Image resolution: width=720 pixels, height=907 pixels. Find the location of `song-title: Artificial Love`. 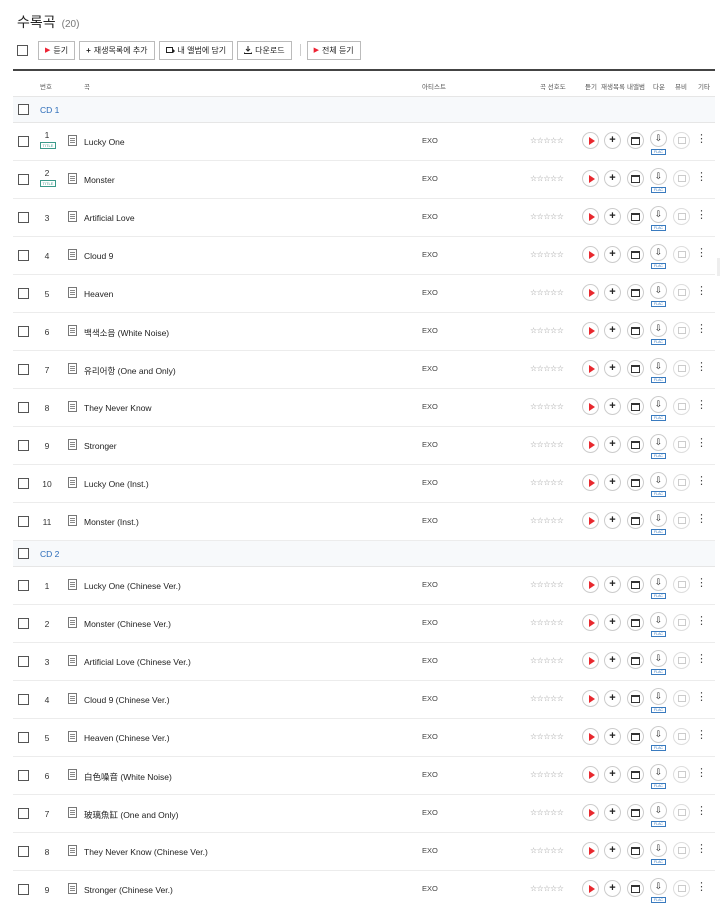

song-title: Artificial Love is located at coordinates (109, 218).